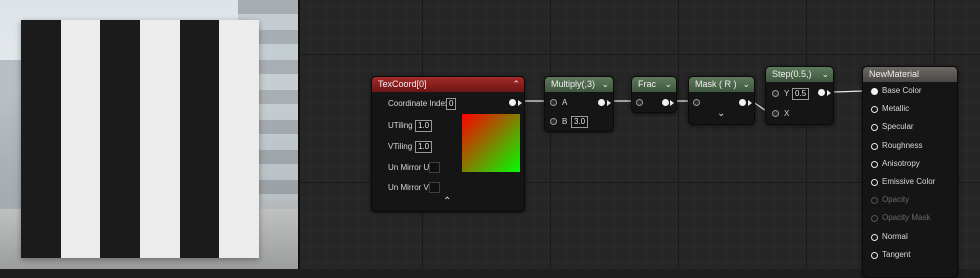  Describe the element at coordinates (775, 113) in the screenshot. I see `step-input-x-pin` at that location.